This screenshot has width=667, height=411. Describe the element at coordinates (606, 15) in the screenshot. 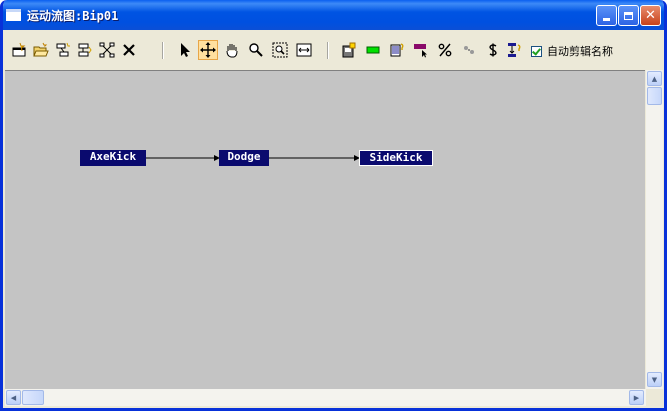

I see `minimize-button` at that location.